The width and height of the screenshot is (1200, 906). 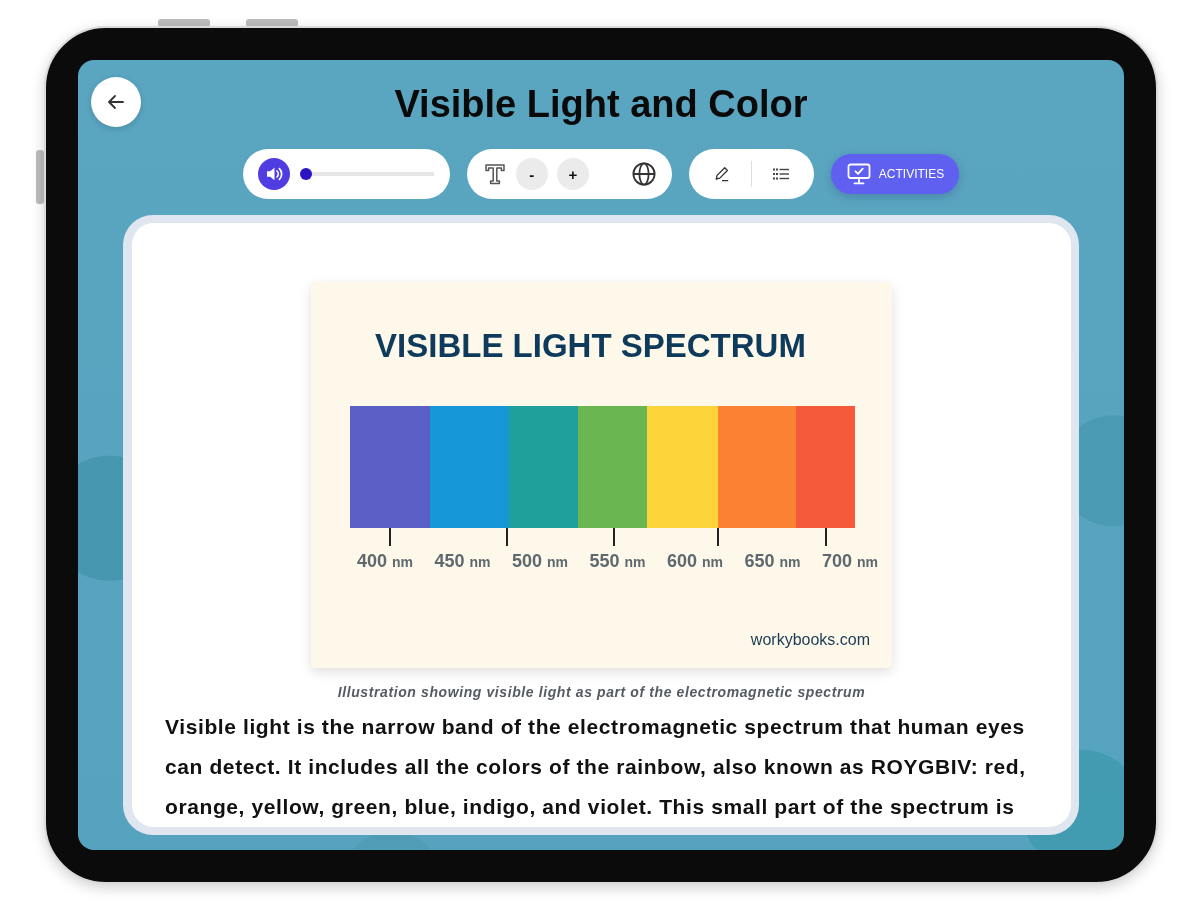 I want to click on decrease-text-button: -, so click(x=531, y=174).